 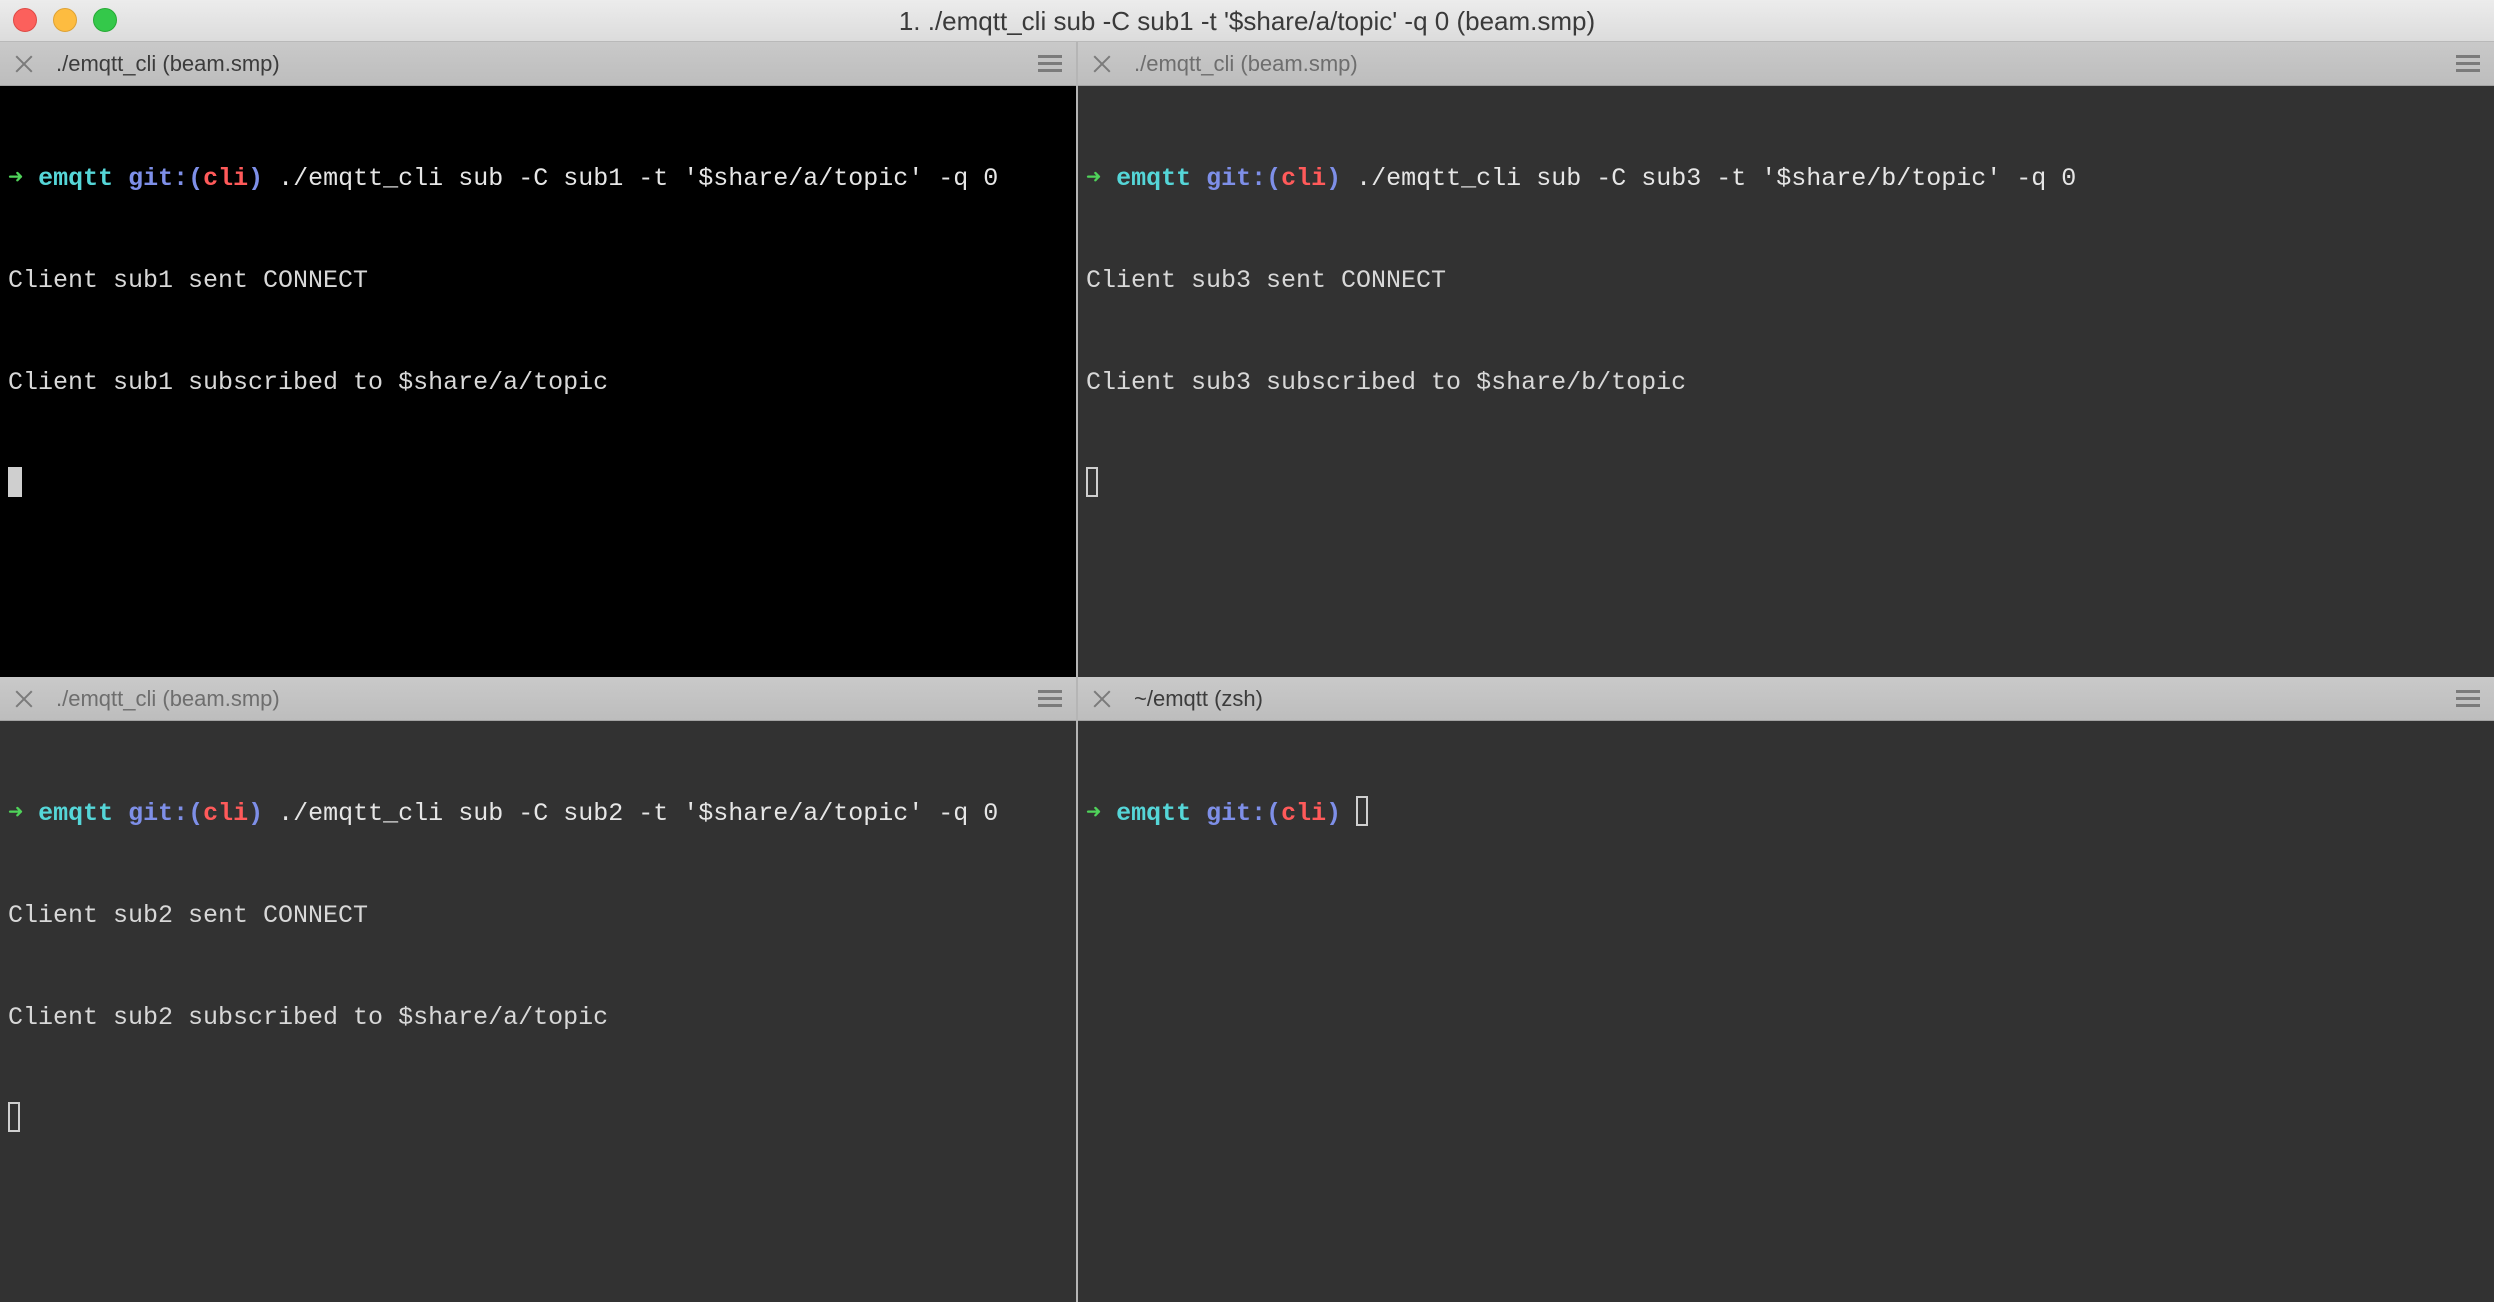 I want to click on output-line: Client sub1 subscribed to $share/a/topic, so click(x=308, y=382).